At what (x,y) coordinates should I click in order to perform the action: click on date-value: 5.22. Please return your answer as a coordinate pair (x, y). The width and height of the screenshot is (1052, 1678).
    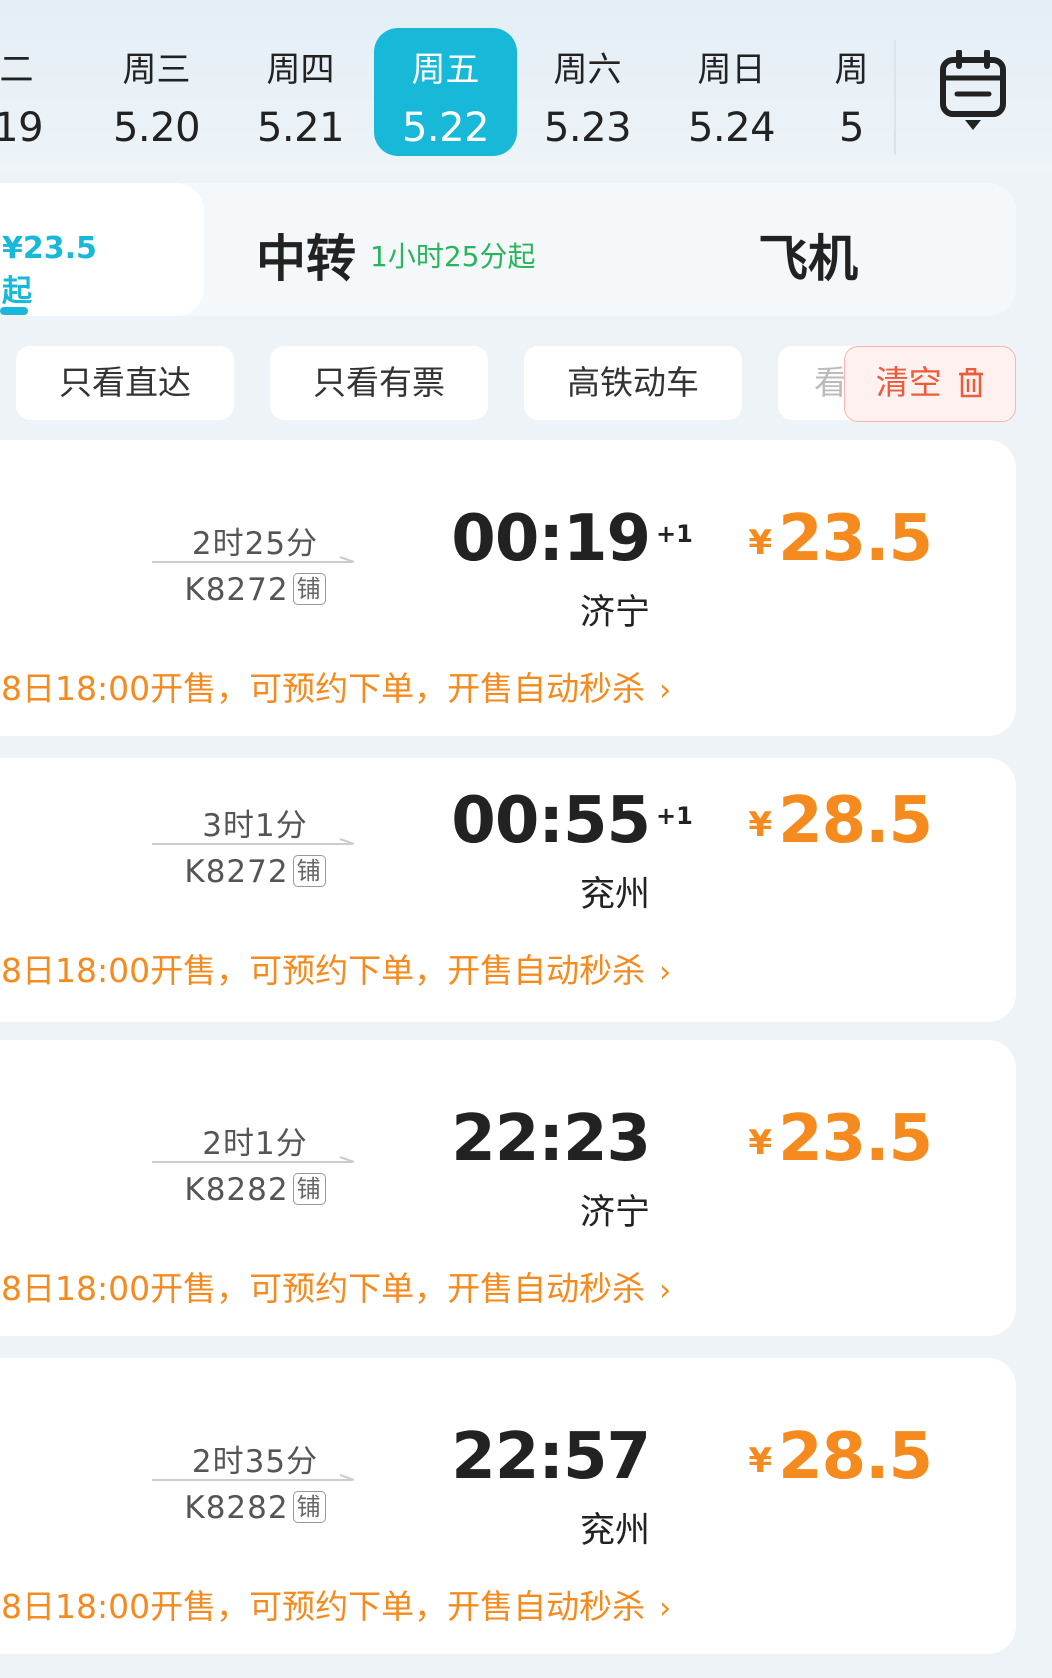
    Looking at the image, I should click on (445, 128).